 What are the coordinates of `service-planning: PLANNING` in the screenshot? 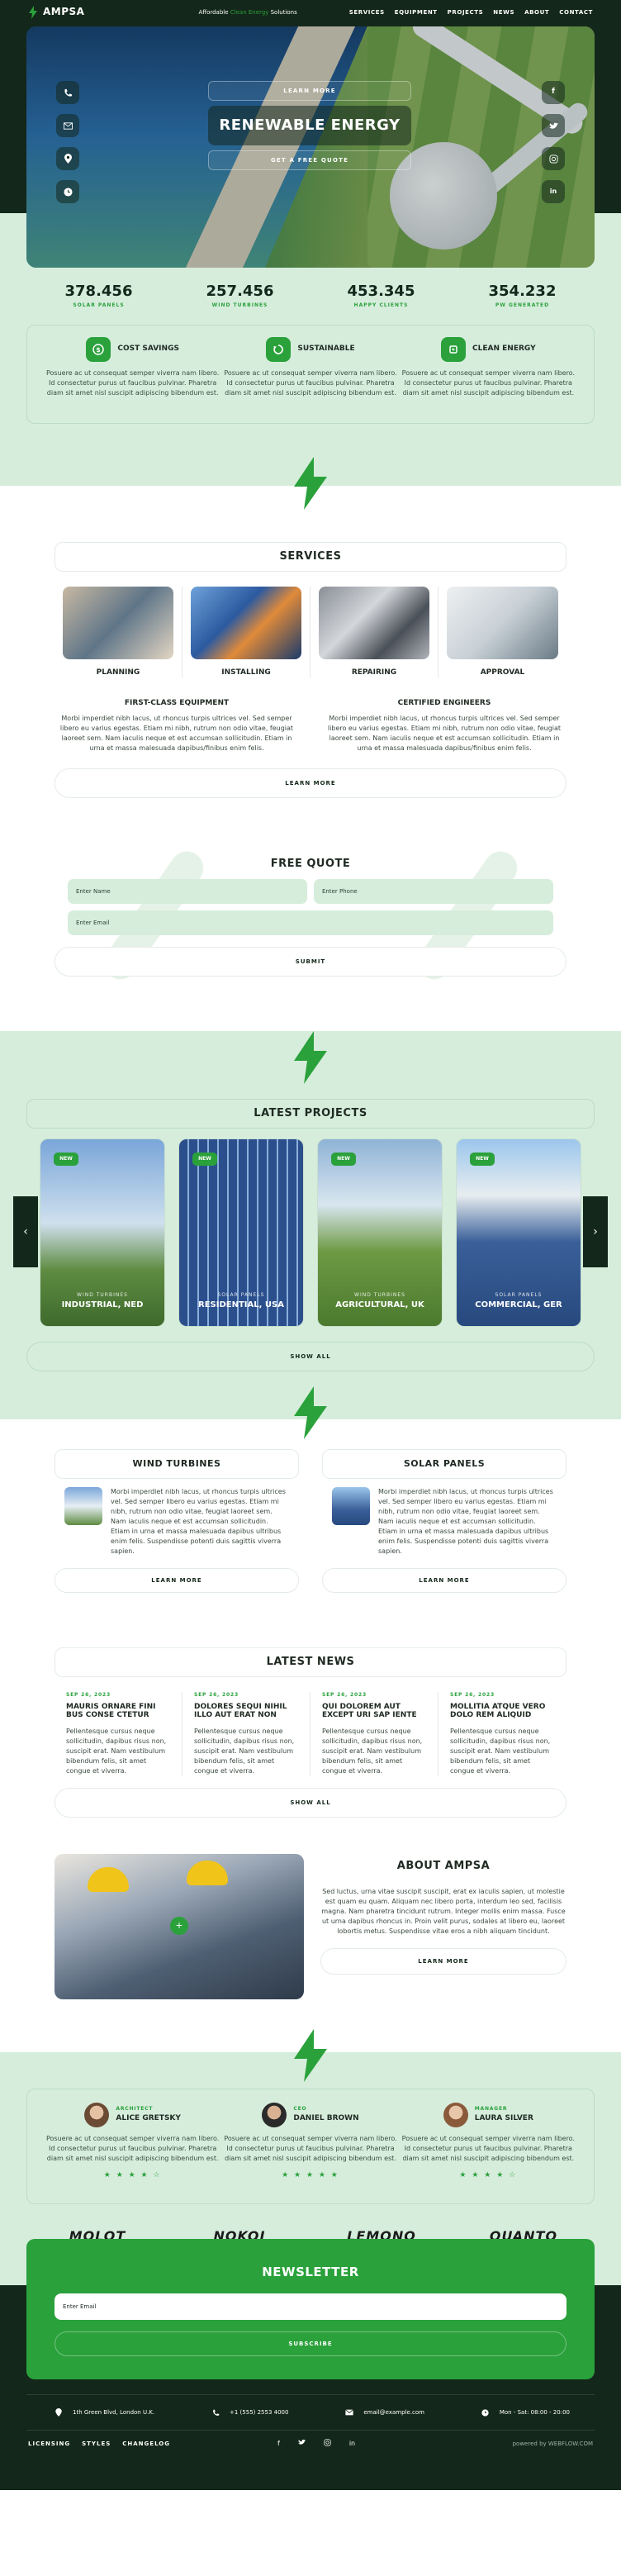 It's located at (119, 633).